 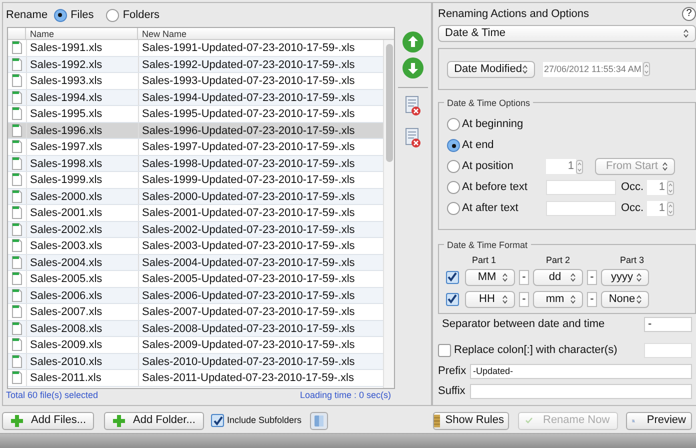 I want to click on table-cell: Sales-1993.xls, so click(x=82, y=80).